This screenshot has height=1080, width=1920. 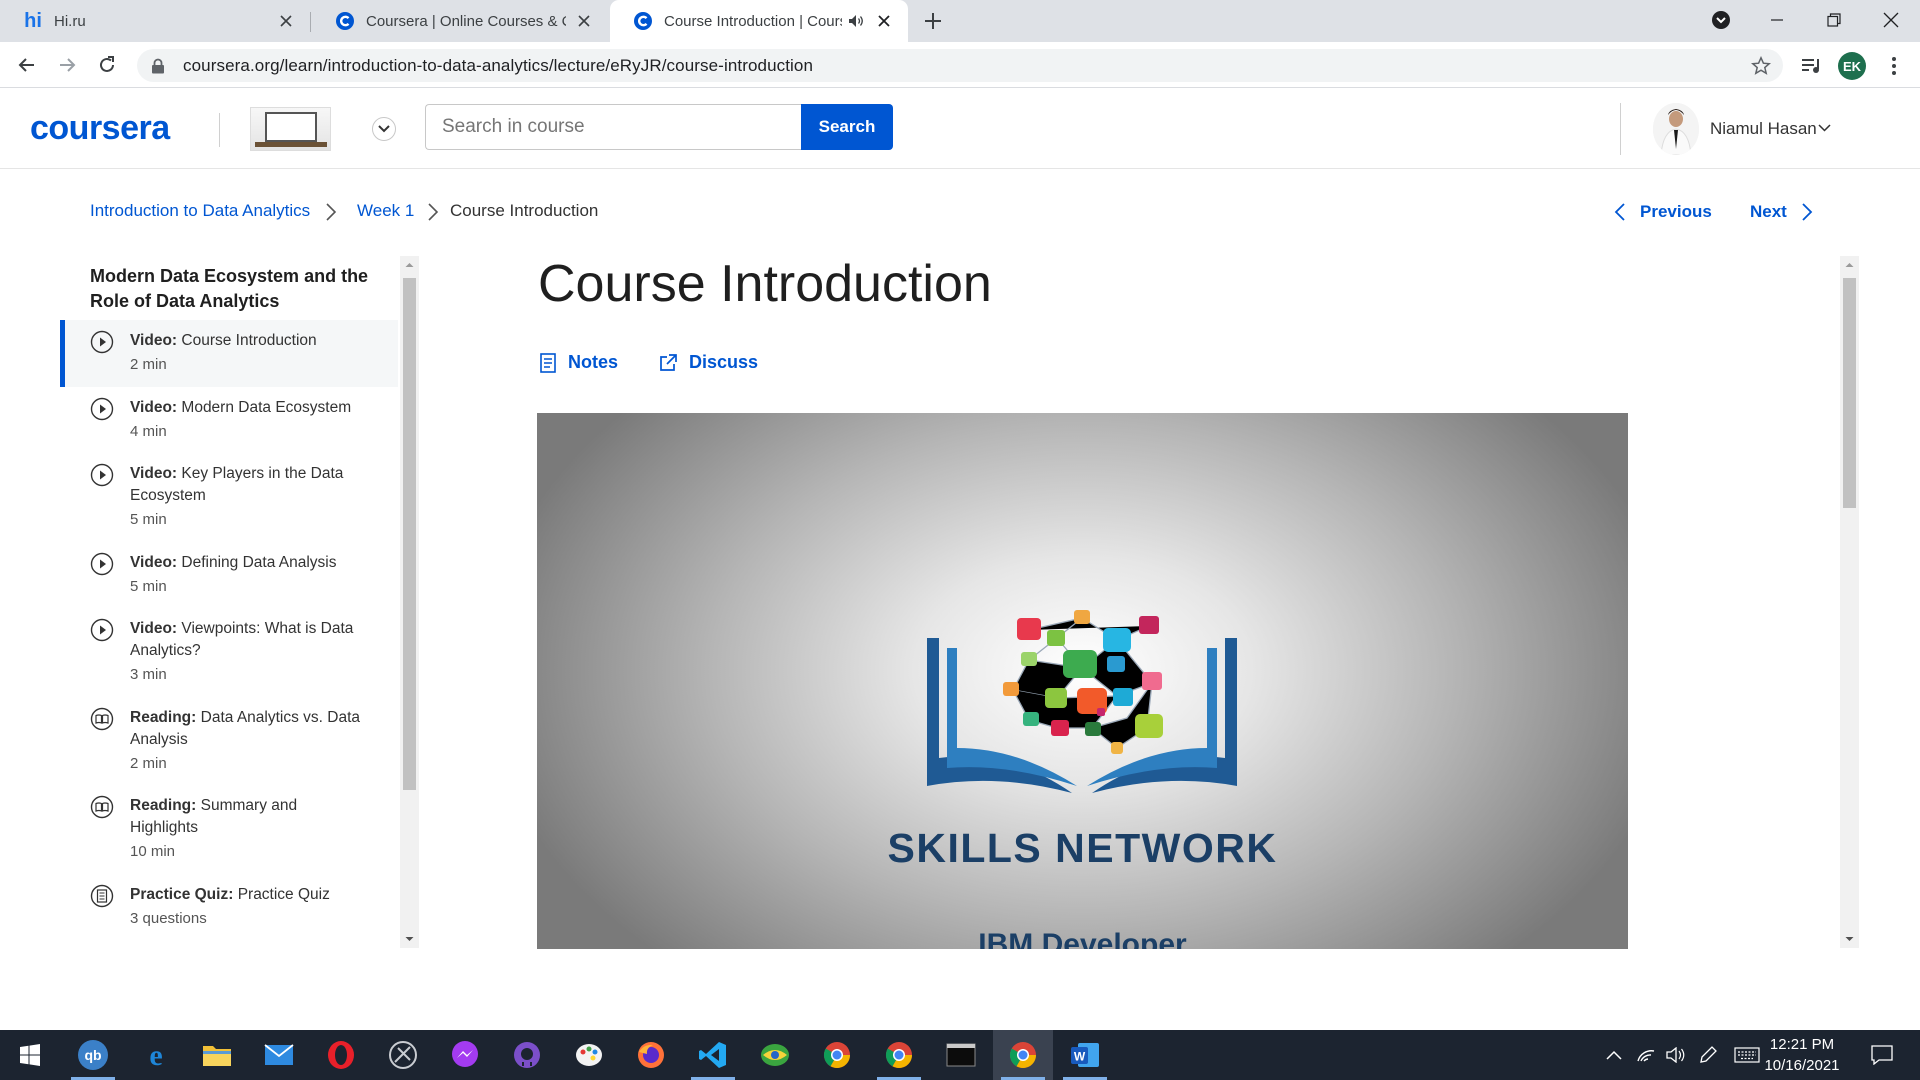 I want to click on divider, so click(x=219, y=130).